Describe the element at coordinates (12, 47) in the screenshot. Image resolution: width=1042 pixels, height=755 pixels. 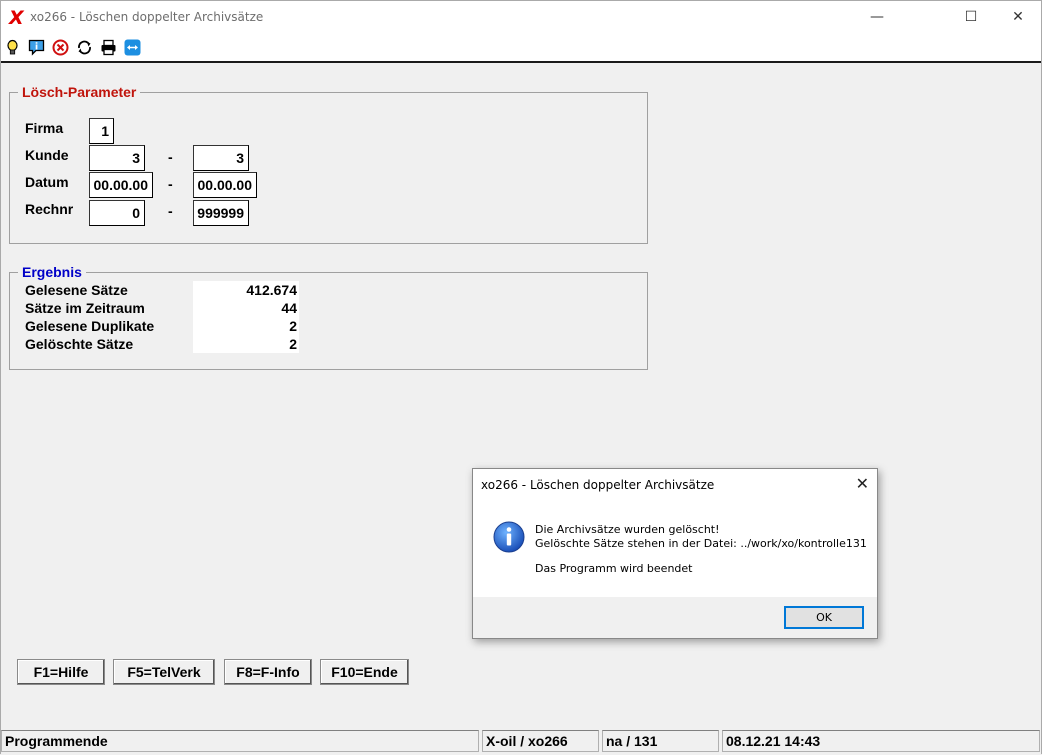
I see `lightbulb-icon` at that location.